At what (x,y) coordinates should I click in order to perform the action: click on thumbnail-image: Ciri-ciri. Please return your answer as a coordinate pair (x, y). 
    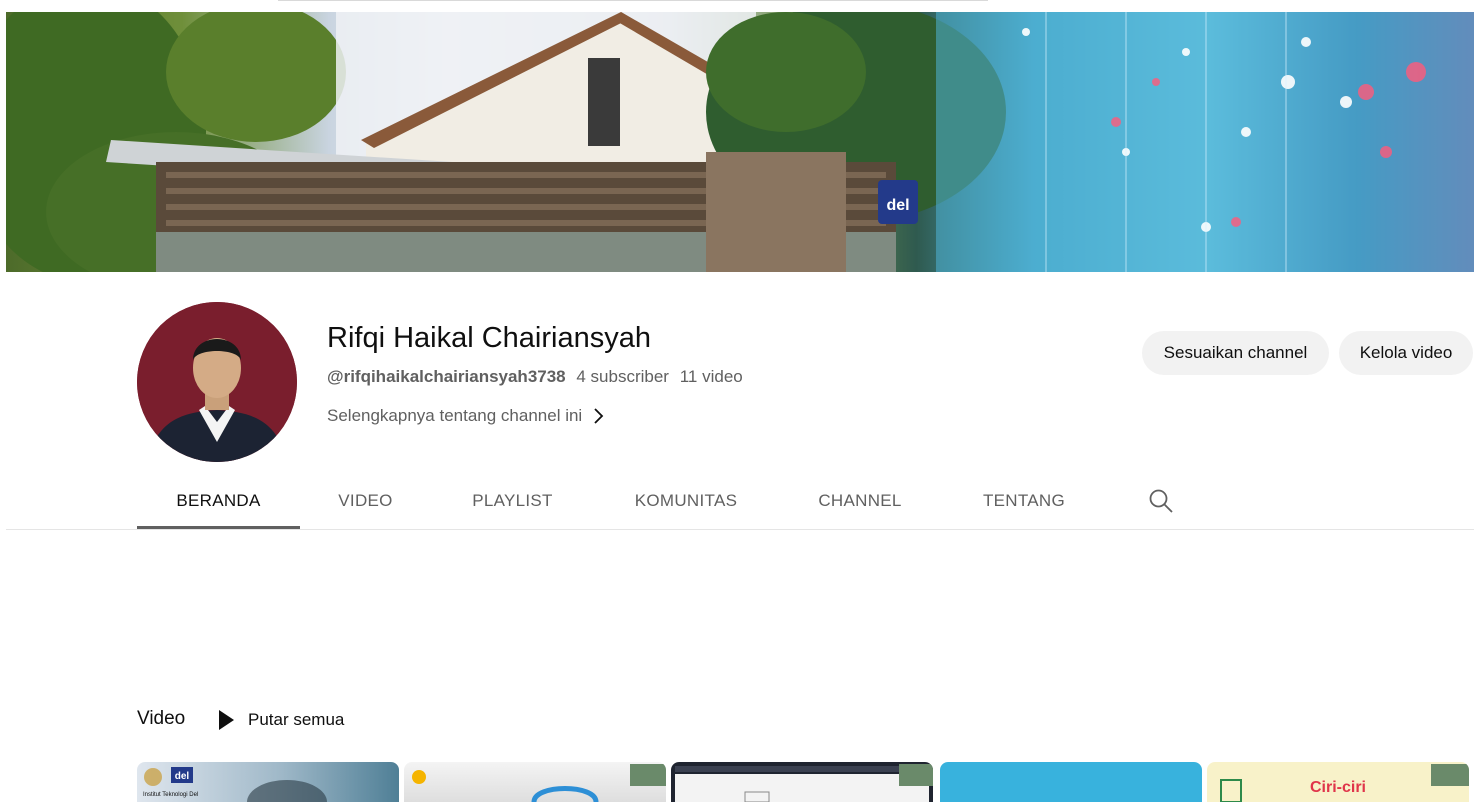
    Looking at the image, I should click on (1344, 783).